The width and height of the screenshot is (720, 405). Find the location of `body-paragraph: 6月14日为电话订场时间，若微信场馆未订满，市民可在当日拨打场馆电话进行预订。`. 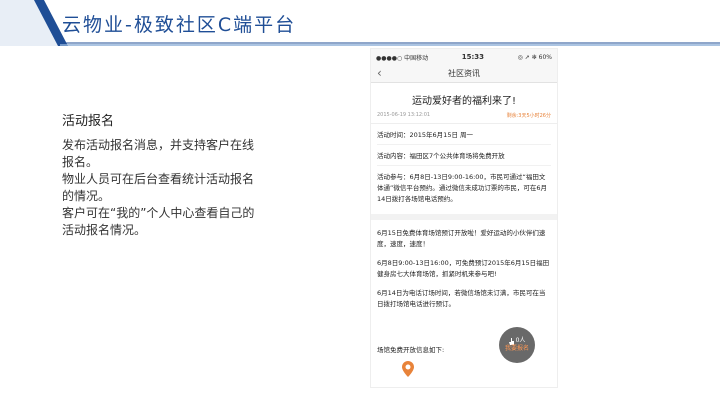

body-paragraph: 6月14日为电话订场时间，若微信场馆未订满，市民可在当日拨打场馆电话进行预订。 is located at coordinates (461, 298).